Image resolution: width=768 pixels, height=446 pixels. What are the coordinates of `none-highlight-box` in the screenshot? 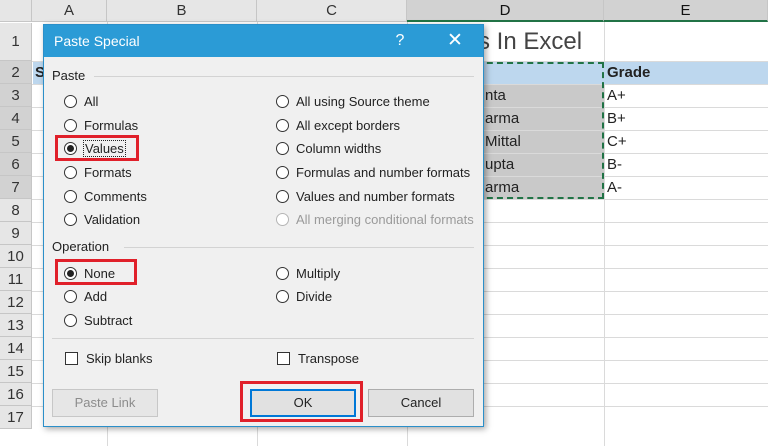 It's located at (96, 272).